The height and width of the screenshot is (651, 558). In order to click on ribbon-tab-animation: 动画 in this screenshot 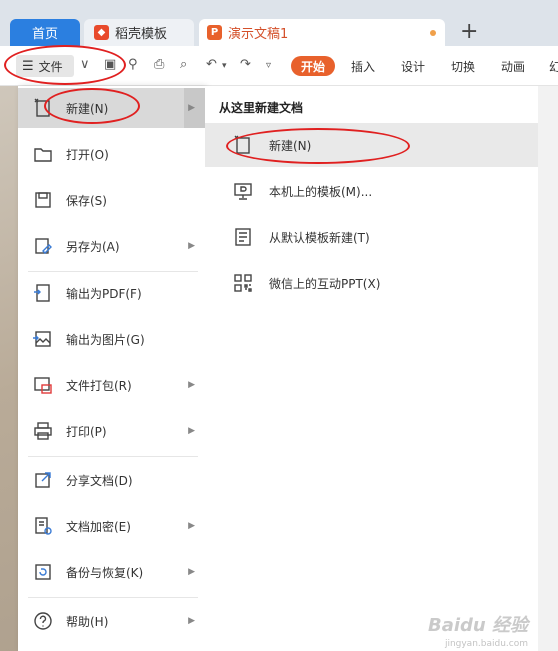, I will do `click(513, 66)`.